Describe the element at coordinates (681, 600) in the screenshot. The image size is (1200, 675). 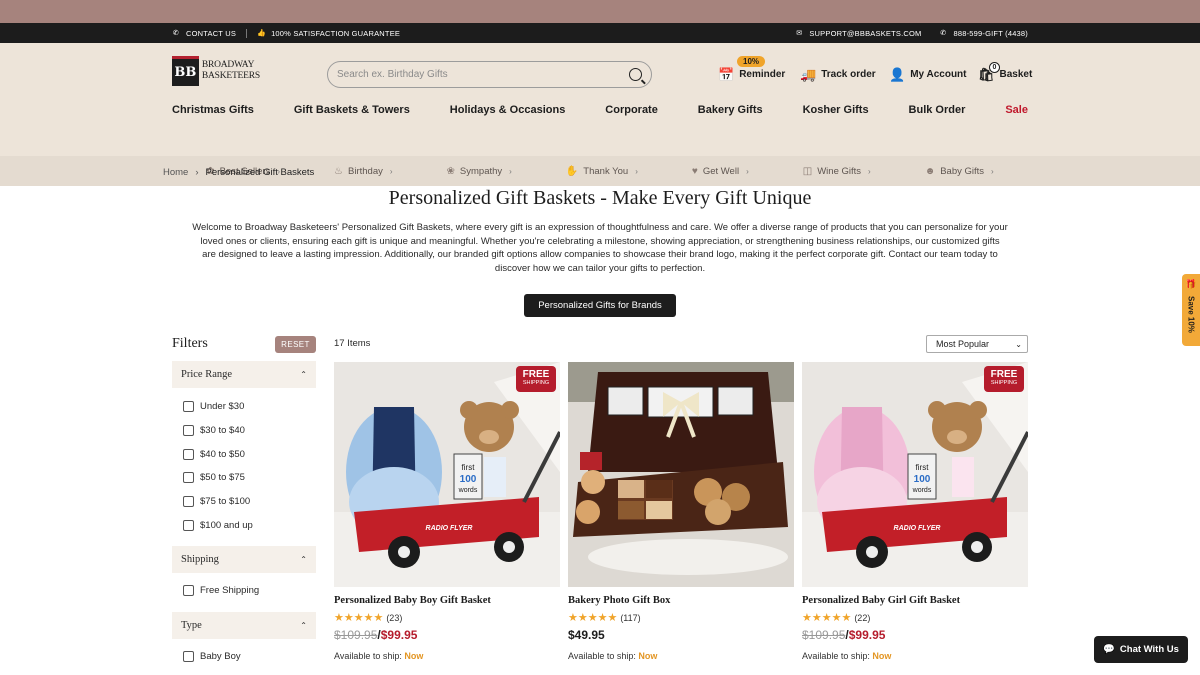
I see `product-name: Bakery Photo Gift Box` at that location.